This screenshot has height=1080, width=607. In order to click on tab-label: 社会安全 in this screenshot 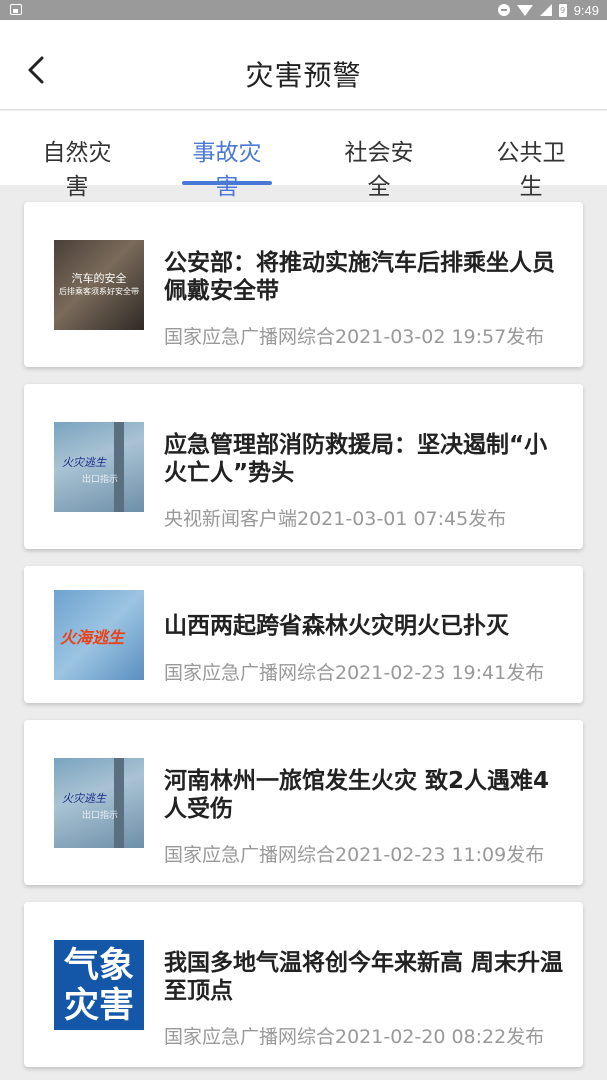, I will do `click(379, 170)`.